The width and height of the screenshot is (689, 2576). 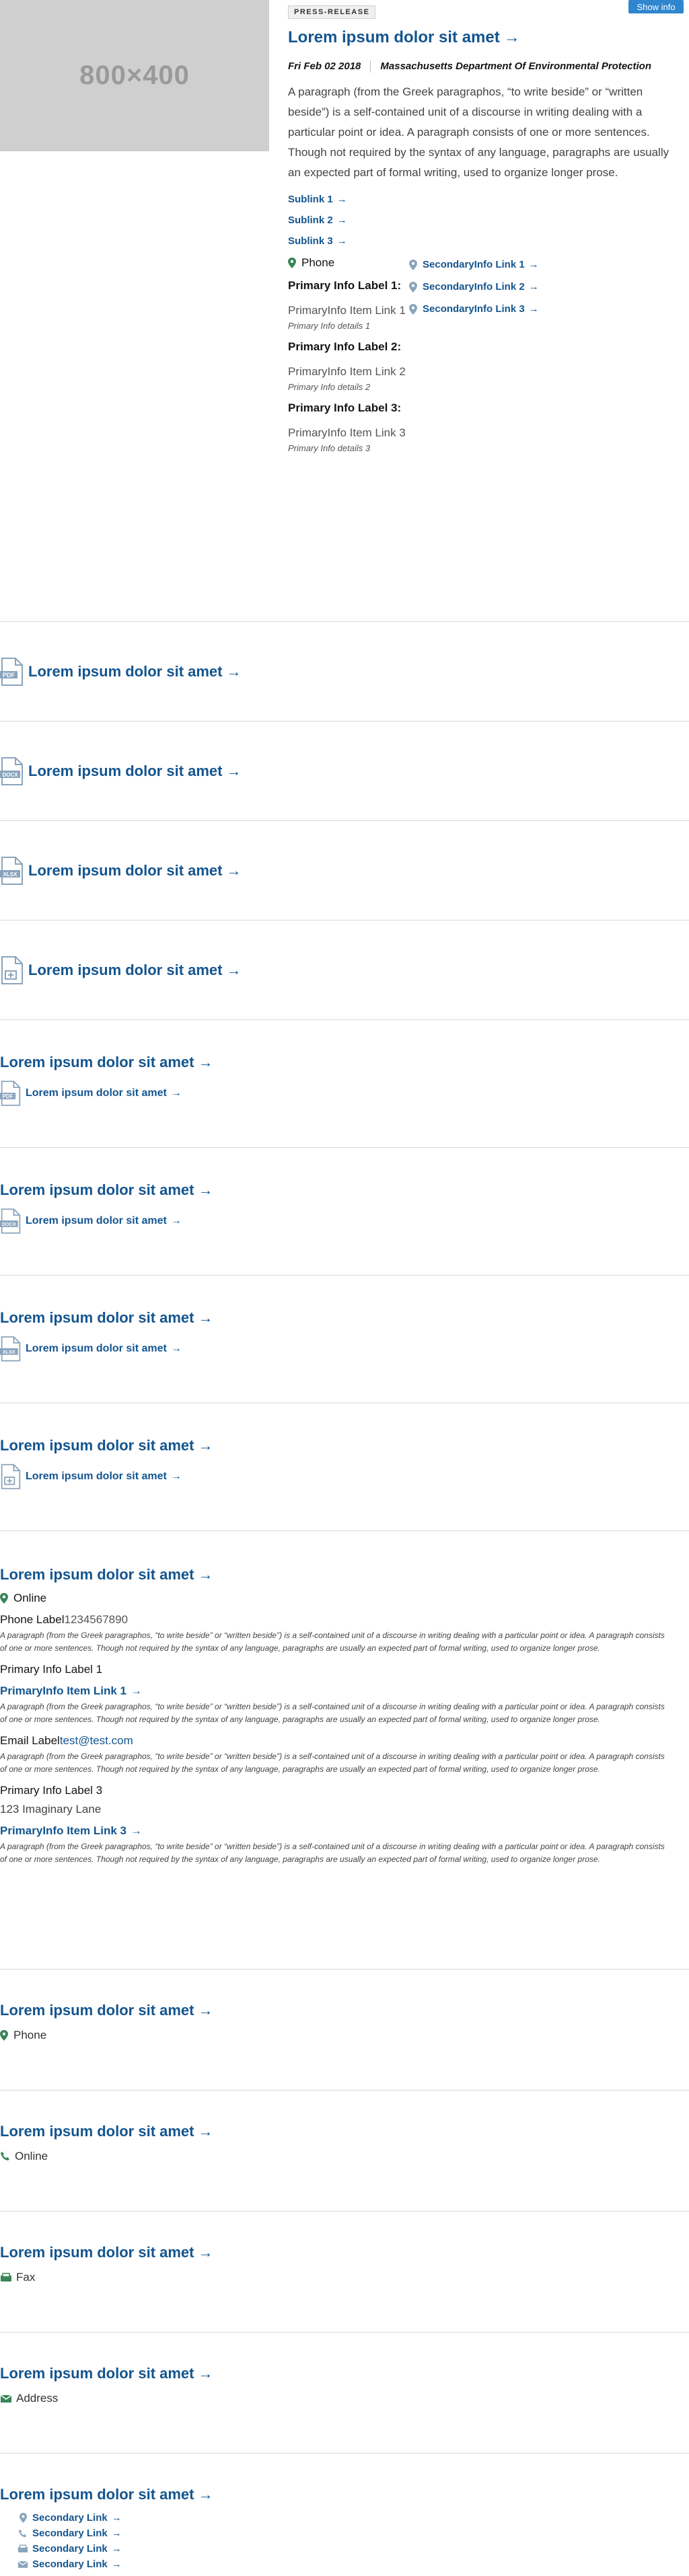 I want to click on sublink-2: Sublink 2 →, so click(x=484, y=220).